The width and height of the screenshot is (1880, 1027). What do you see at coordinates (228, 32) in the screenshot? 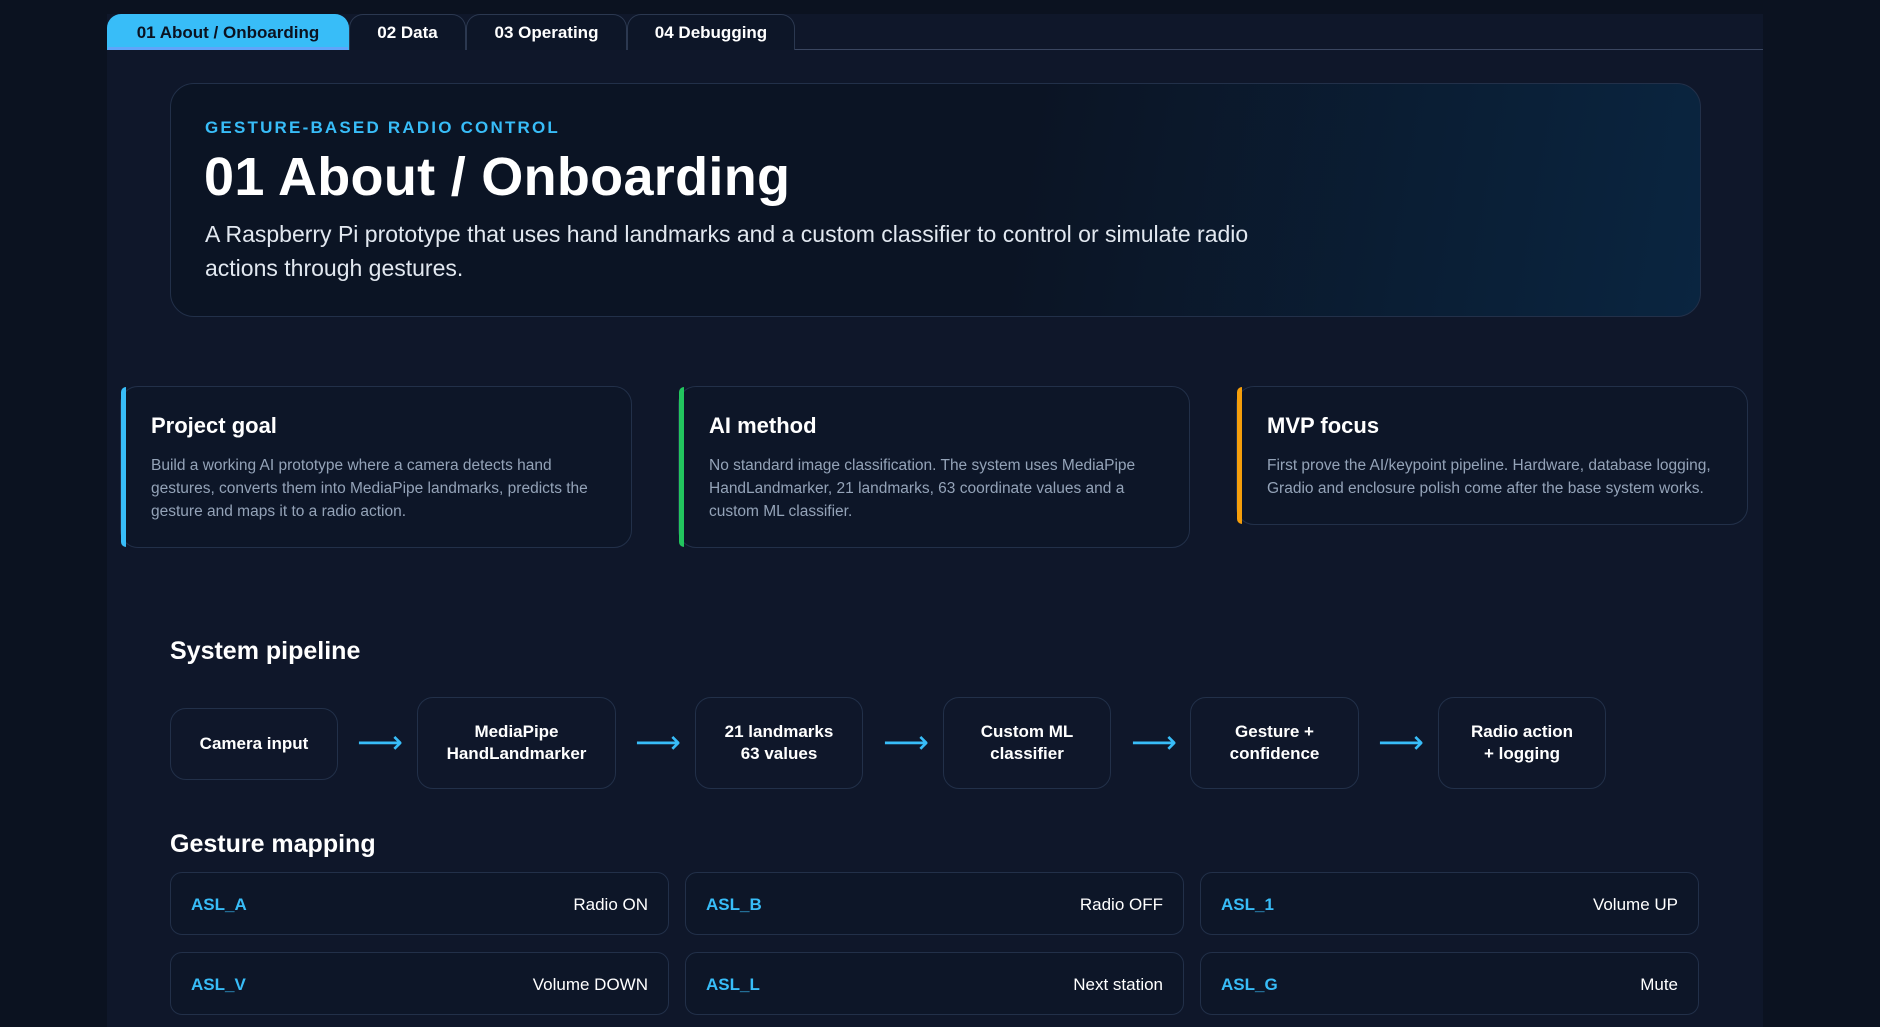
I see `tab-about-onboarding: 01 About / Onboarding` at bounding box center [228, 32].